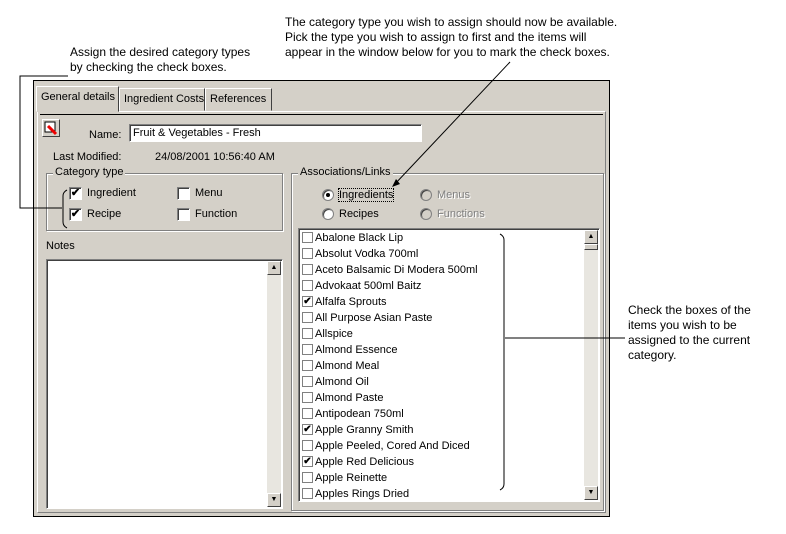 Image resolution: width=786 pixels, height=534 pixels. Describe the element at coordinates (374, 318) in the screenshot. I see `item-label: All Purpose Asian Paste` at that location.